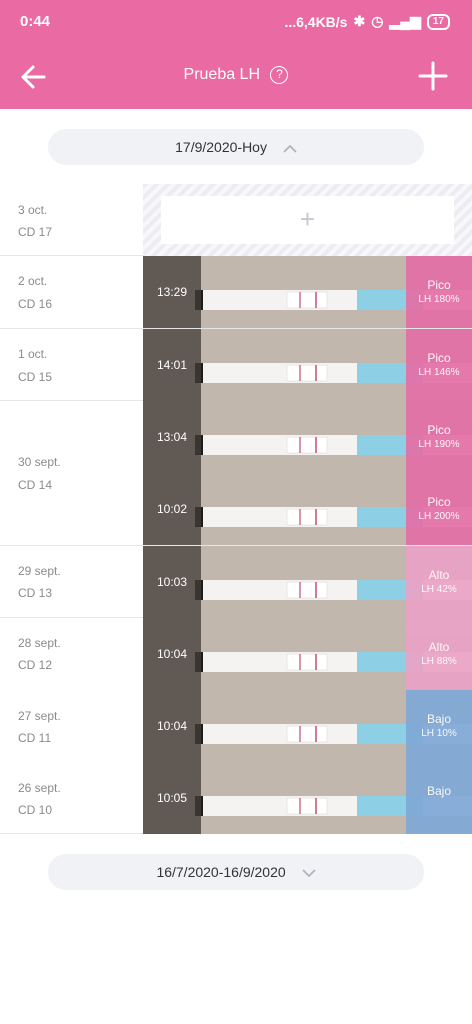 The height and width of the screenshot is (1024, 472). Describe the element at coordinates (33, 210) in the screenshot. I see `day-date: 3 oct.` at that location.